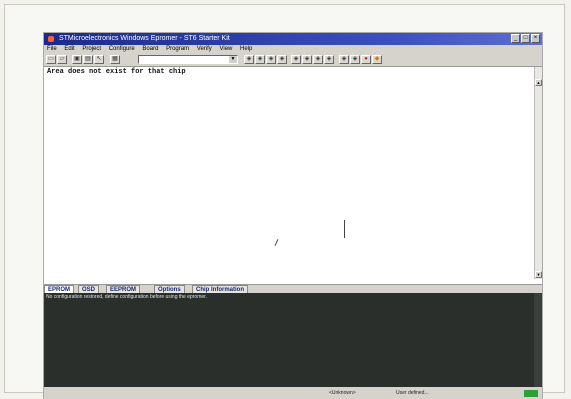 Image resolution: width=571 pixels, height=399 pixels. Describe the element at coordinates (88, 59) in the screenshot. I see `print-icon: ▤` at that location.